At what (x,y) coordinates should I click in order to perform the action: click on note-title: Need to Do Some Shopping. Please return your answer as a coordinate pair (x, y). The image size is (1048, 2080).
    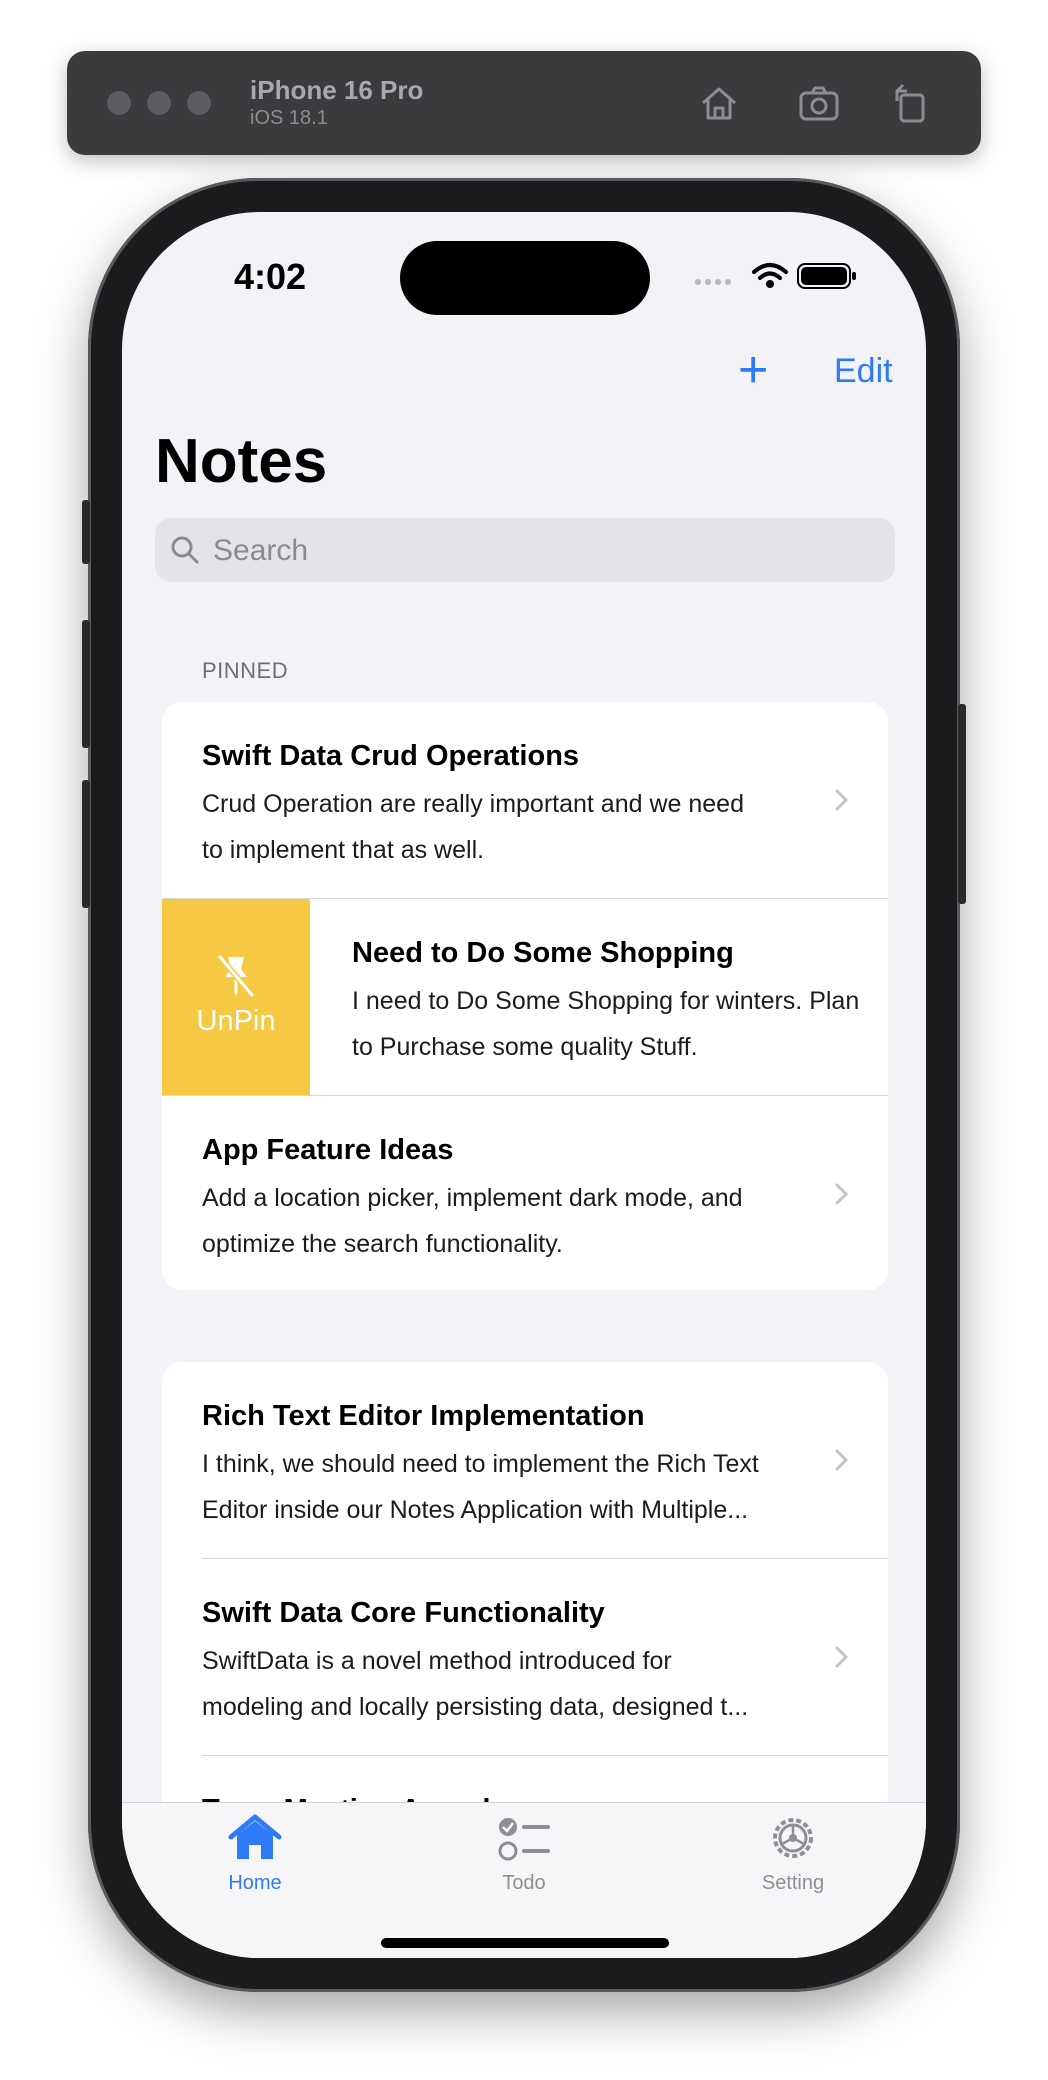
    Looking at the image, I should click on (543, 953).